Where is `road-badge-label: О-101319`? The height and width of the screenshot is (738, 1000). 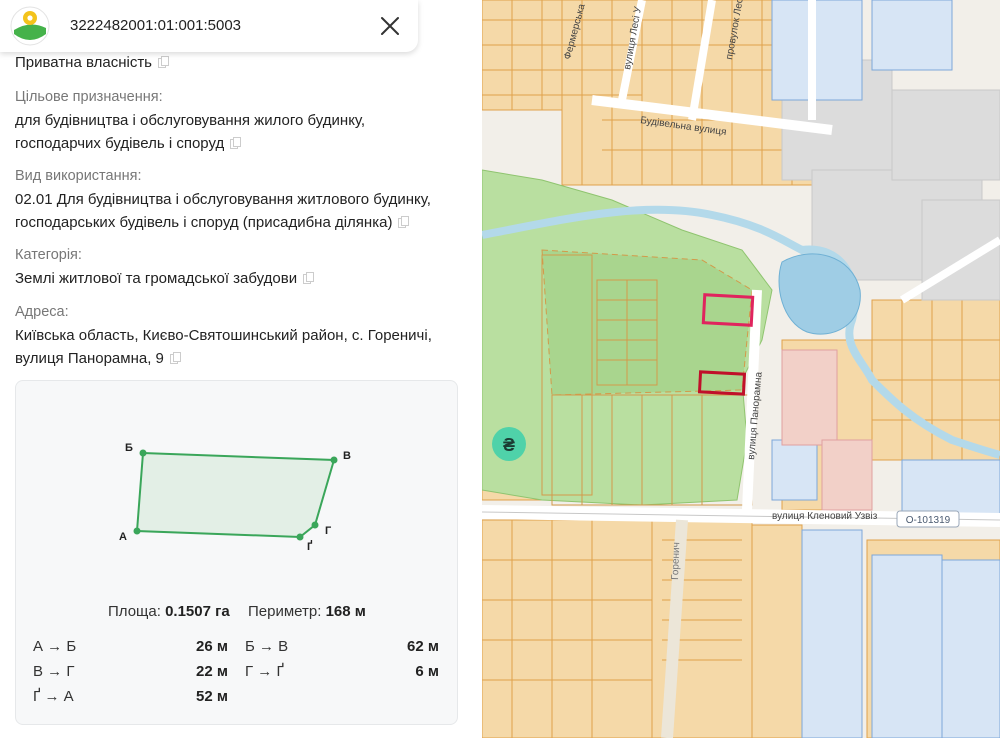 road-badge-label: О-101319 is located at coordinates (928, 520).